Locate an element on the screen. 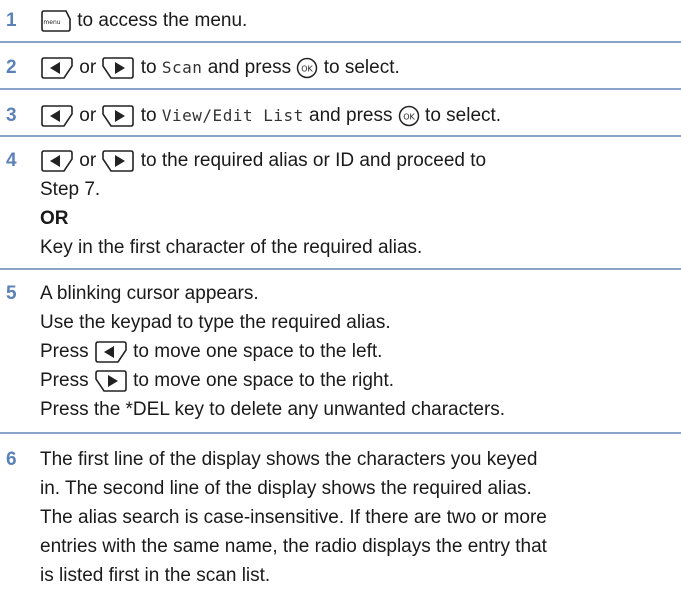  menu-key-icon: menu is located at coordinates (56, 21).